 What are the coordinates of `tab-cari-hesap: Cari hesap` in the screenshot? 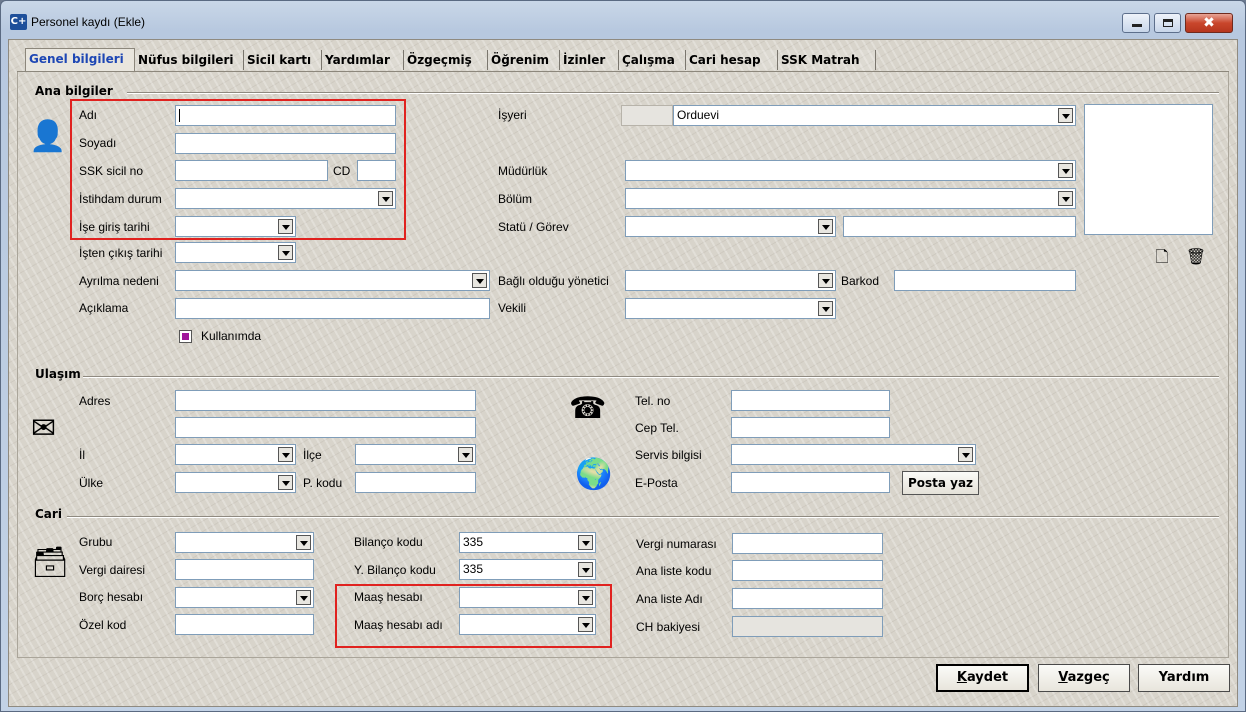 It's located at (732, 60).